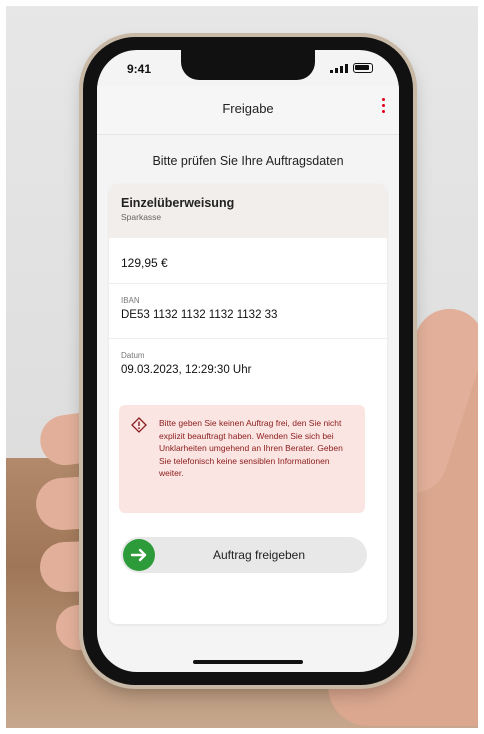  I want to click on amount-row: 129,95 €, so click(248, 261).